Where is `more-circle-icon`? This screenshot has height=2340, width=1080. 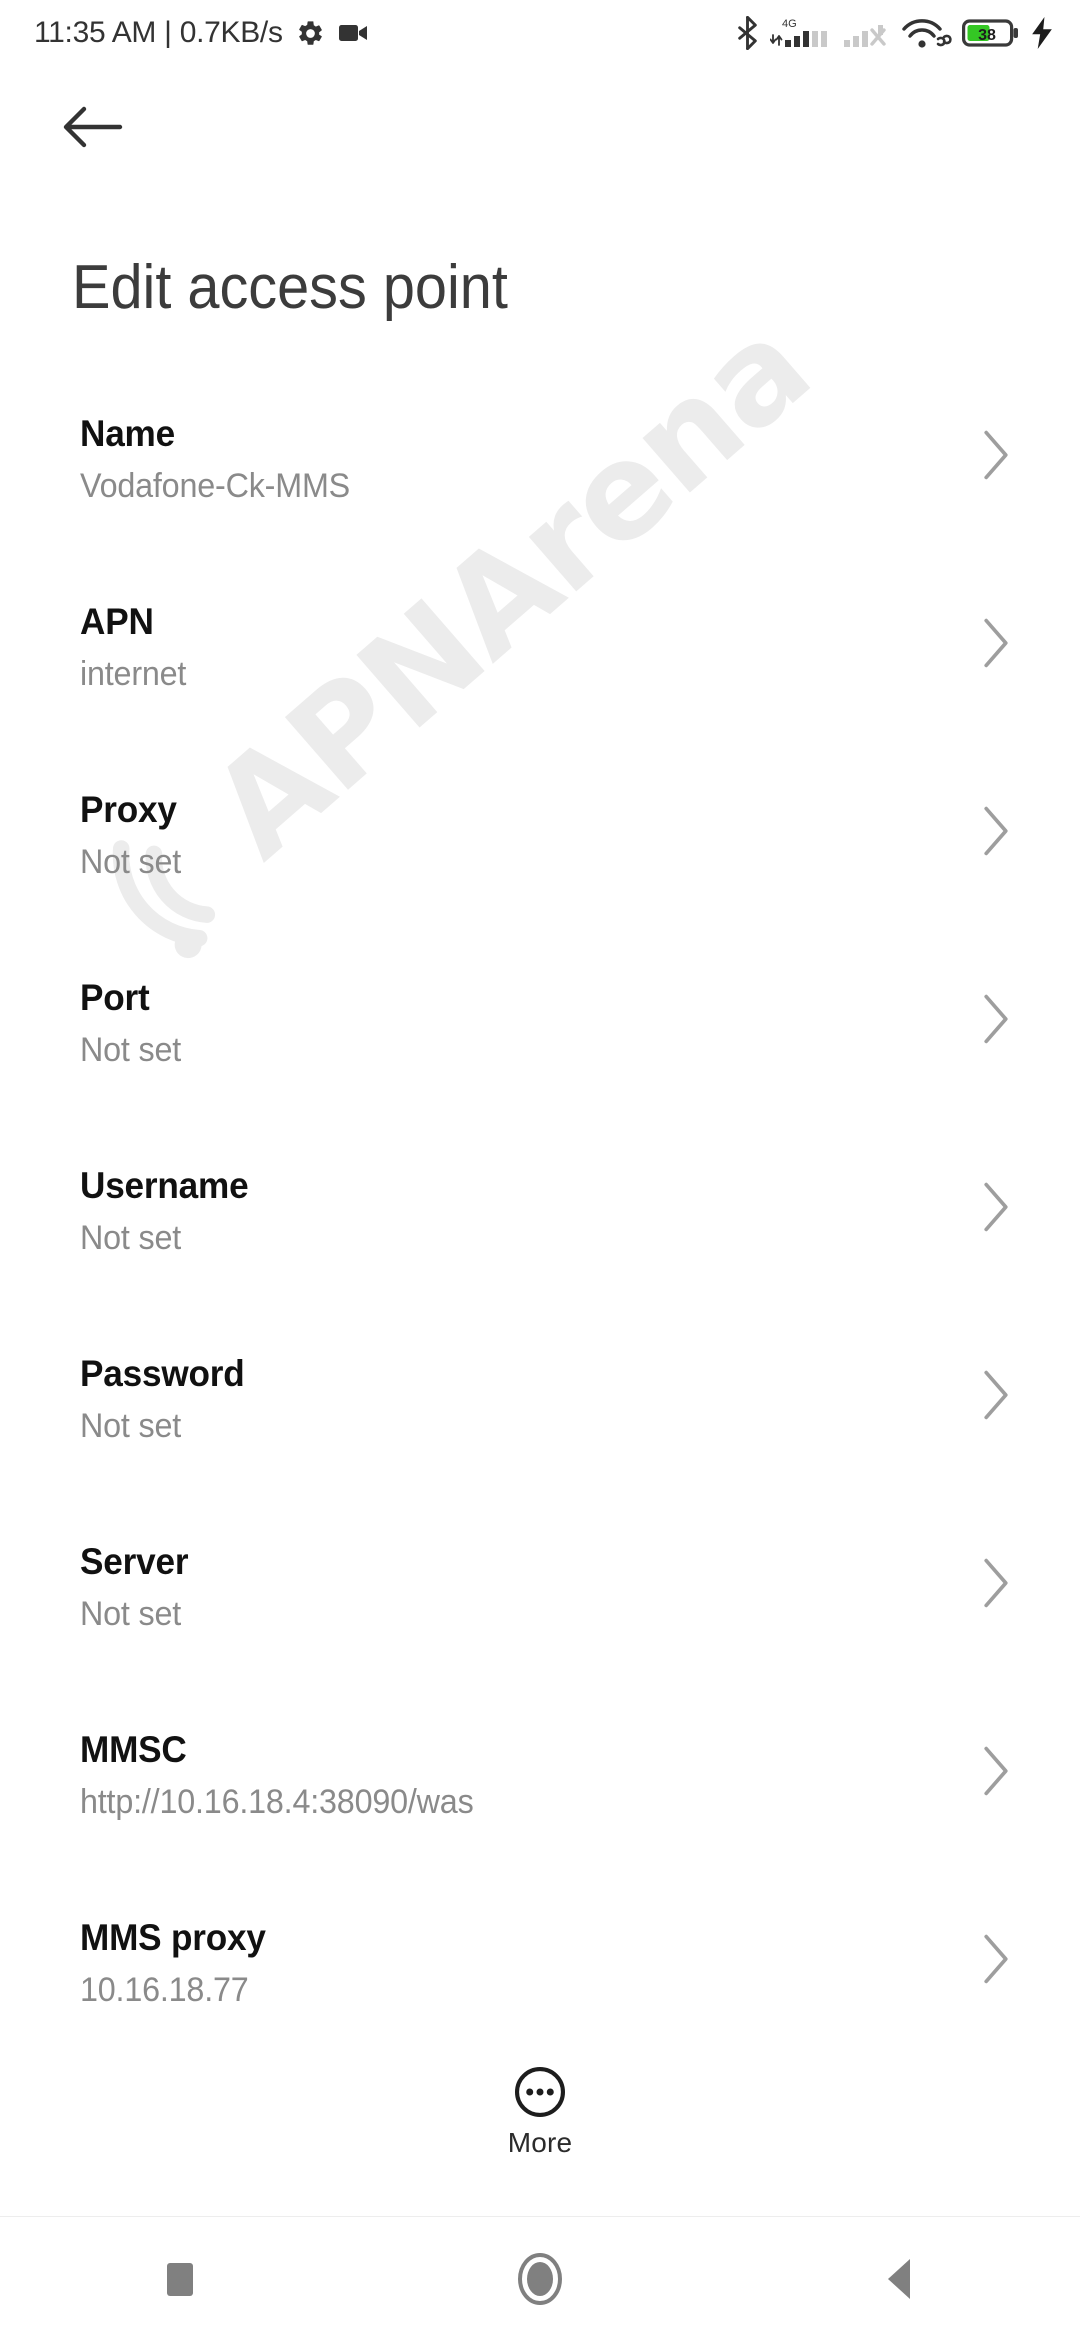 more-circle-icon is located at coordinates (540, 2092).